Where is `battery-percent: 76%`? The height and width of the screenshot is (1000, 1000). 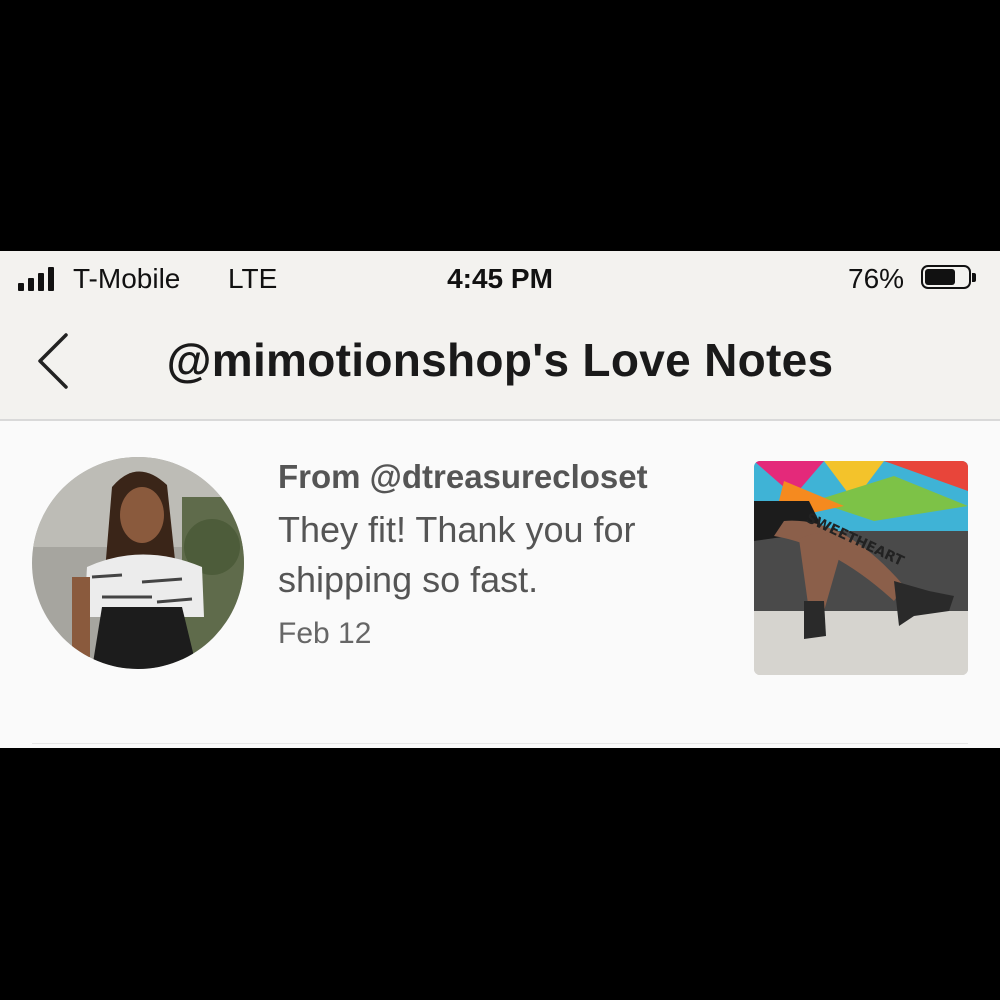
battery-percent: 76% is located at coordinates (876, 278).